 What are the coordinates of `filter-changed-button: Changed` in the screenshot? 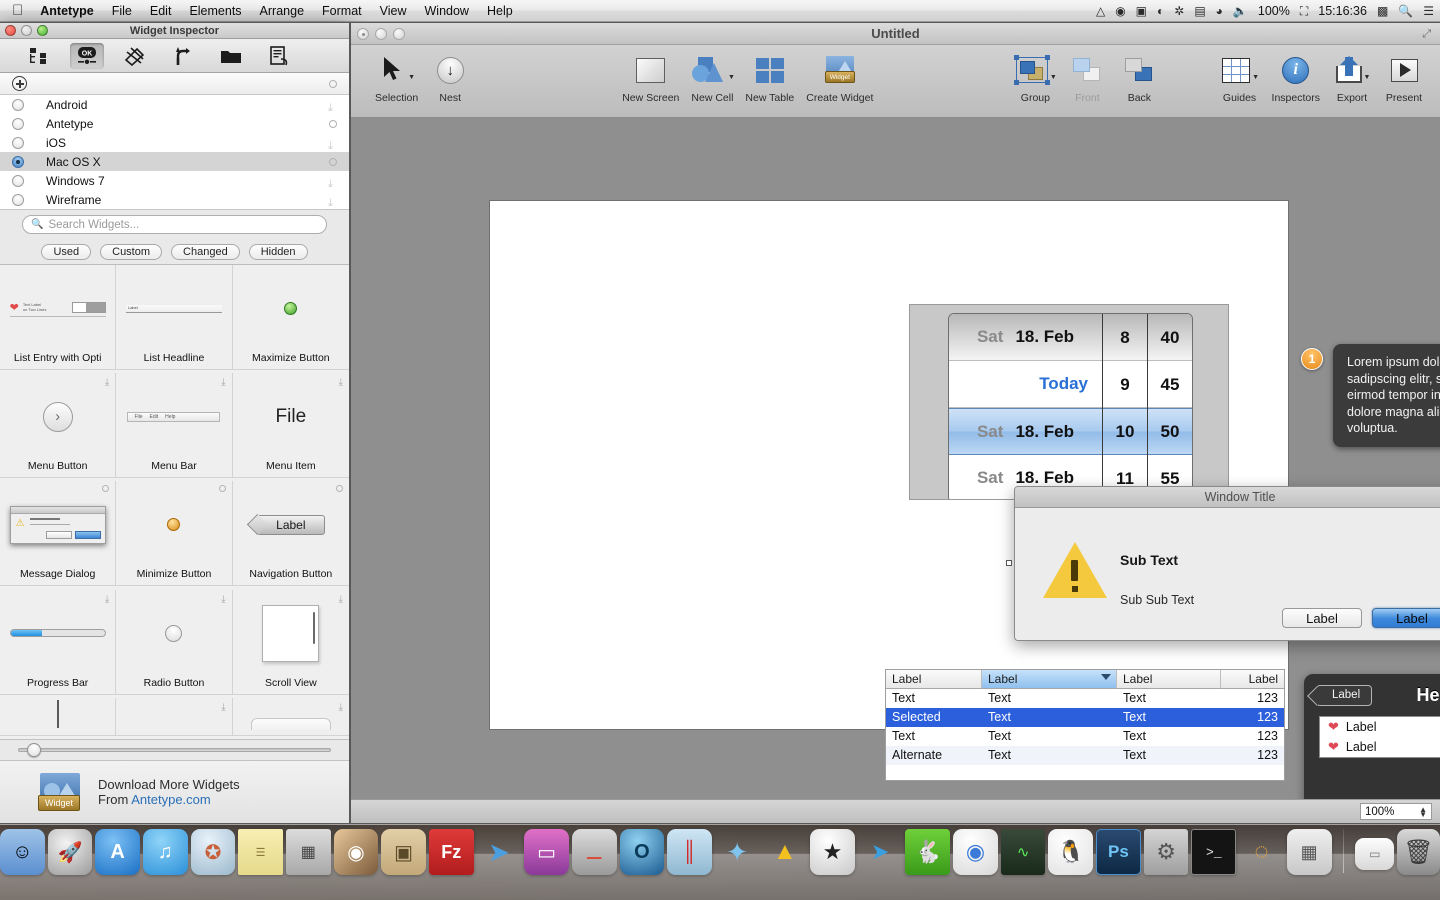 It's located at (205, 251).